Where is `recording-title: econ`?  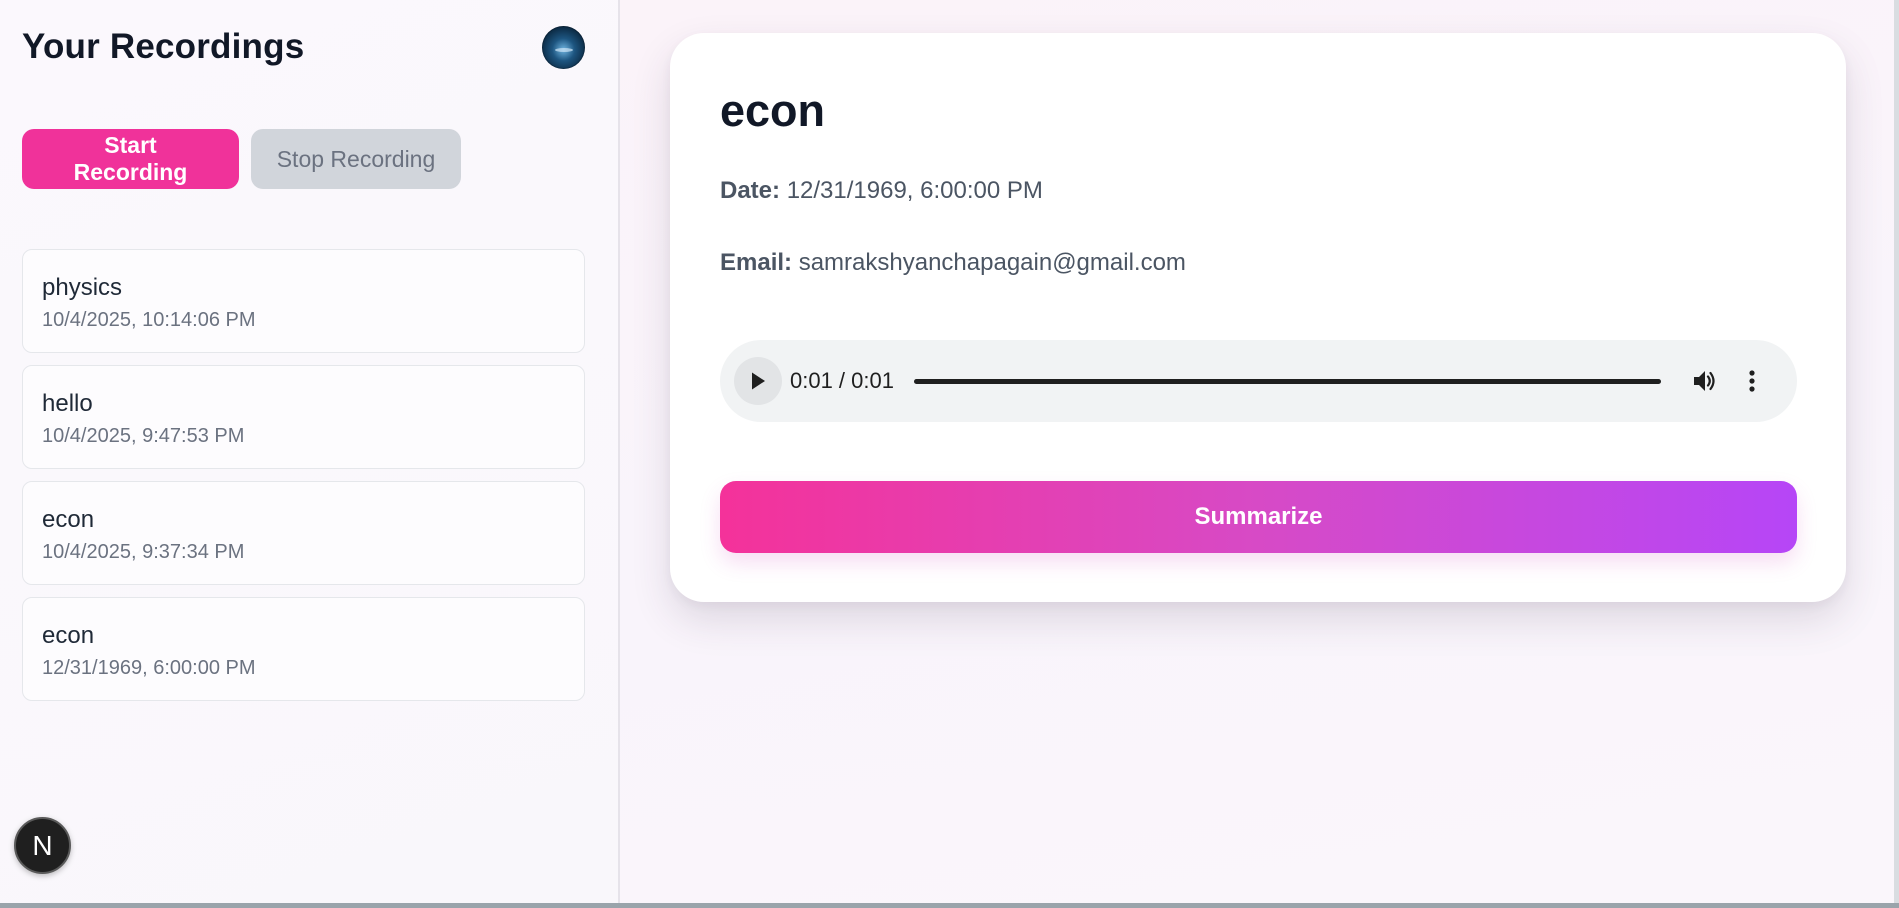
recording-title: econ is located at coordinates (773, 110).